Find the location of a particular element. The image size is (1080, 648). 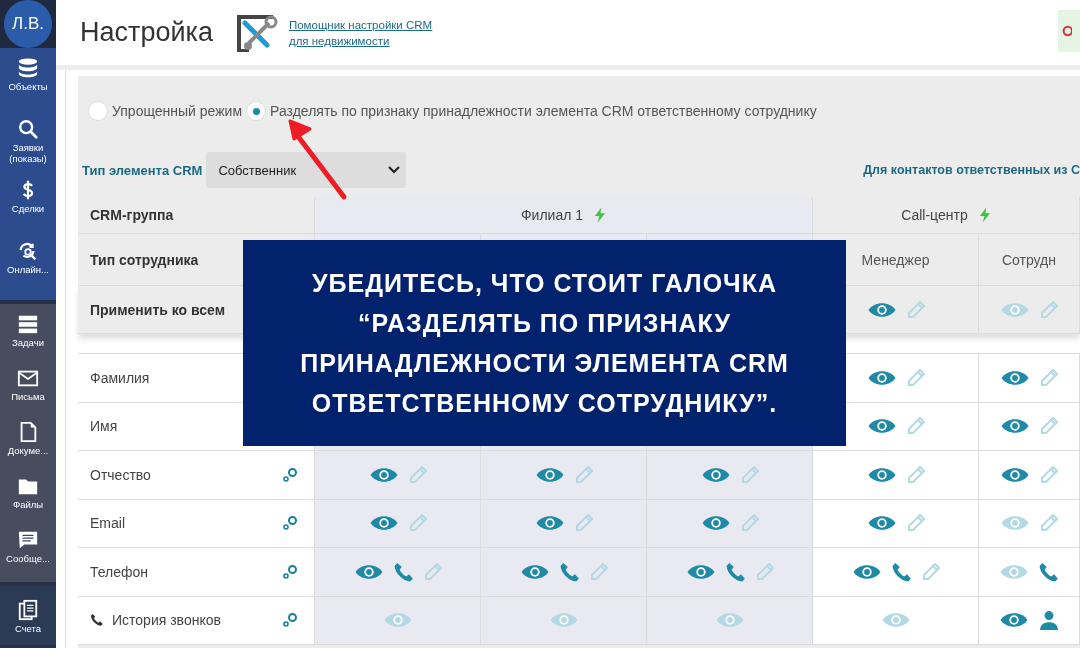

column-header: Сотрудн is located at coordinates (1029, 260).